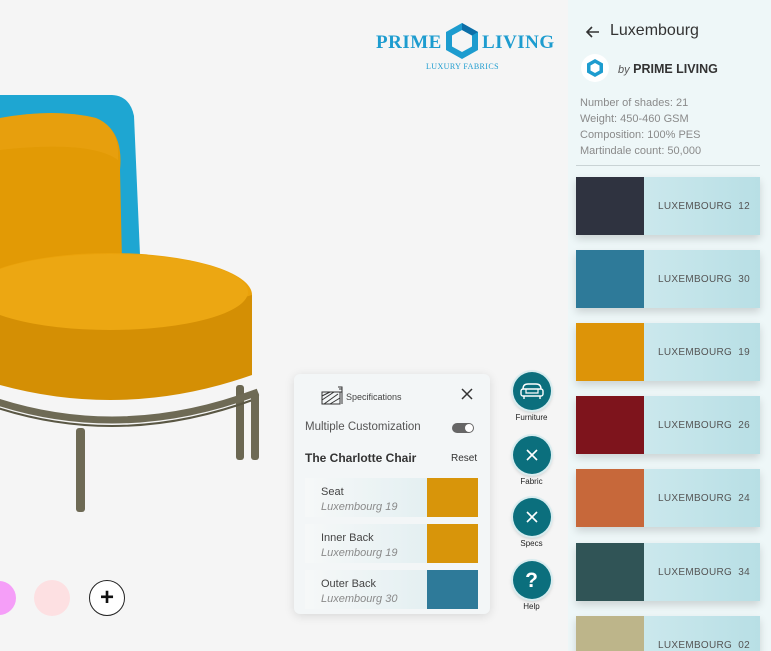 Image resolution: width=771 pixels, height=651 pixels. I want to click on by-label: by, so click(624, 70).